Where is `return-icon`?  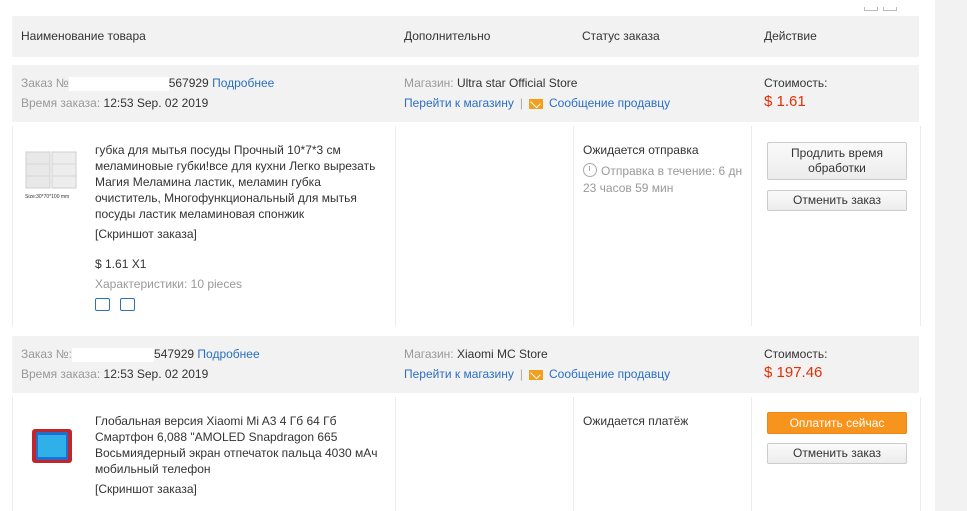
return-icon is located at coordinates (127, 304).